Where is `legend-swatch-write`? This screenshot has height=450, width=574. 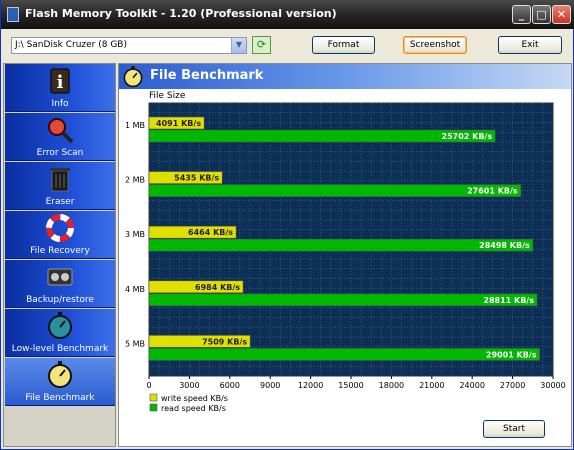 legend-swatch-write is located at coordinates (153, 397).